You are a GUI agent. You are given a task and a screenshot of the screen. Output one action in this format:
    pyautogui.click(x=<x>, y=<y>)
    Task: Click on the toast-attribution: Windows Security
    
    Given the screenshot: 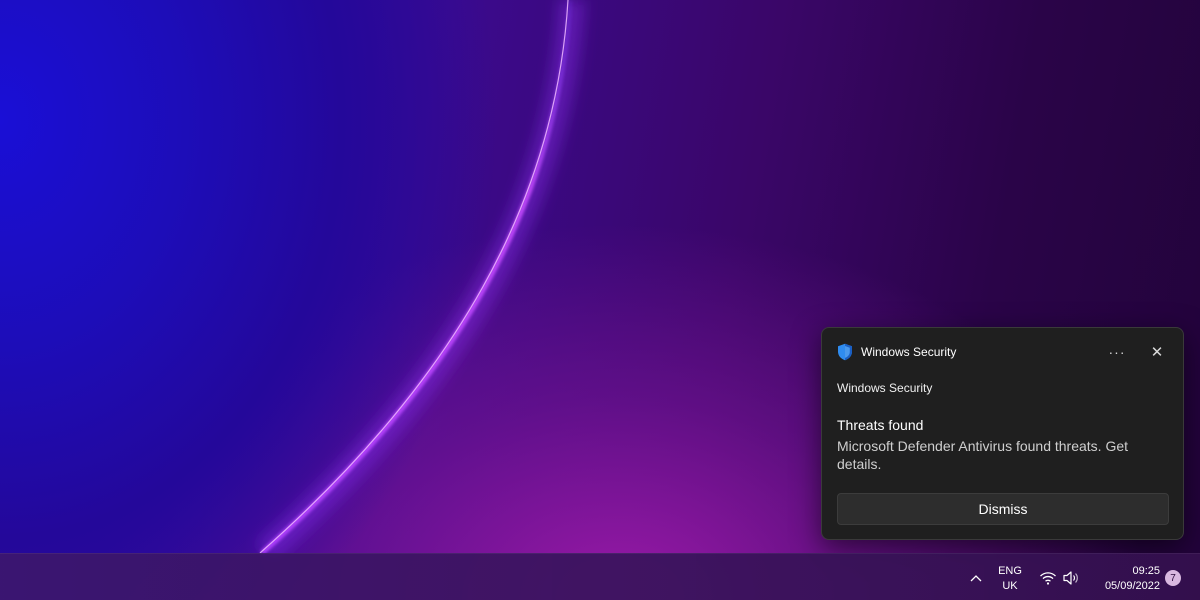 What is the action you would take?
    pyautogui.click(x=885, y=388)
    